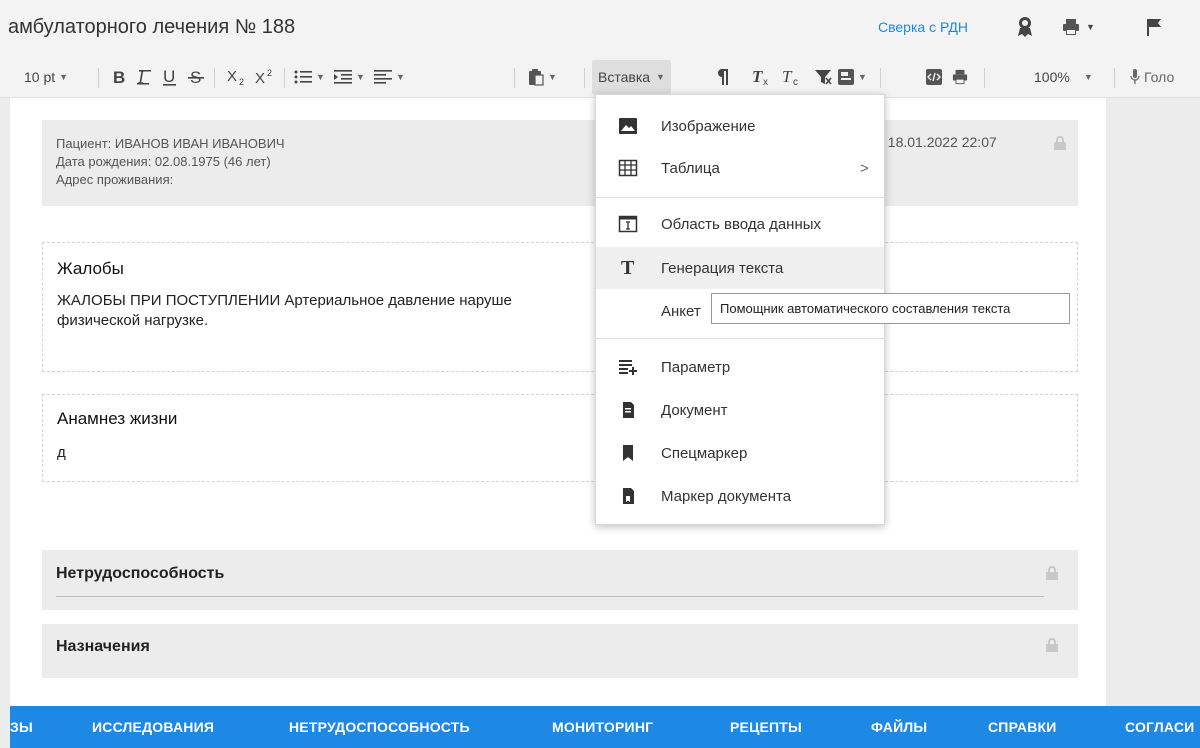 This screenshot has height=748, width=1200. I want to click on ribbon-award-icon, so click(1025, 27).